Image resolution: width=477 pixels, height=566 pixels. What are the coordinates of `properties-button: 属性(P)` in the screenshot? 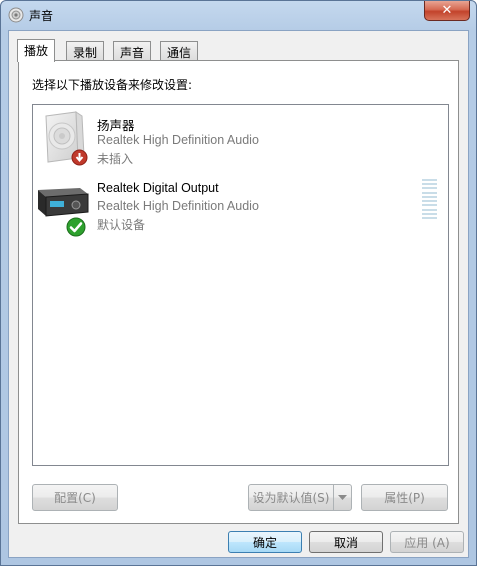 It's located at (404, 497).